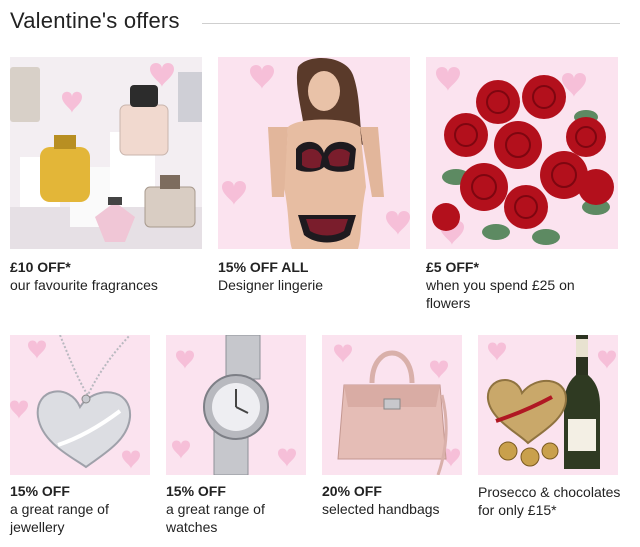 The height and width of the screenshot is (547, 640). I want to click on offer-description: our favourite fragrances, so click(106, 285).